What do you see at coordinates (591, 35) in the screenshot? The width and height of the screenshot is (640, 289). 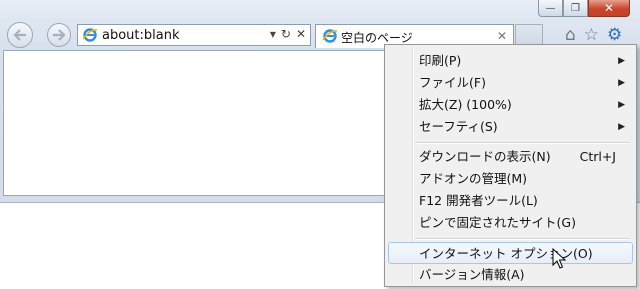 I see `favorites-star-icon: ☆` at bounding box center [591, 35].